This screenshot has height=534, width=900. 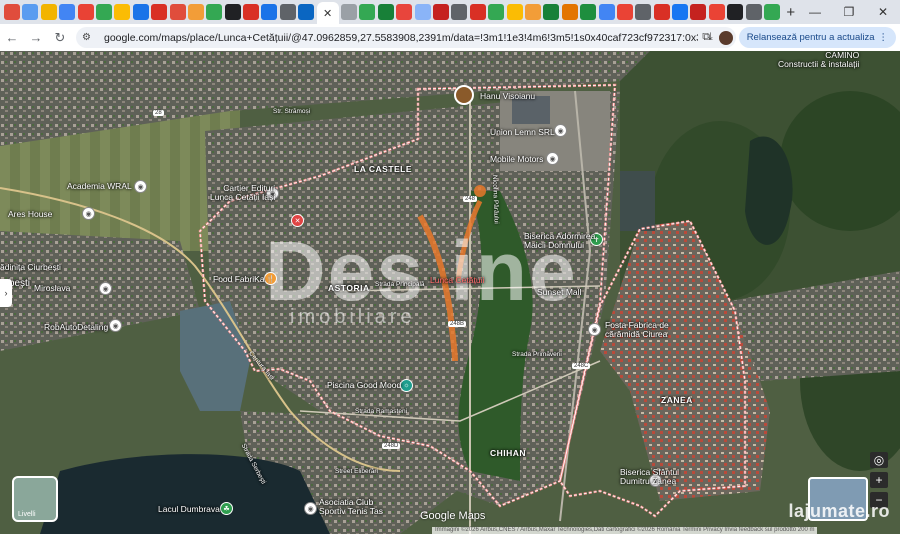 I want to click on place-biserica1: Biserica Adormirea Maicii Domnului, so click(x=559, y=241).